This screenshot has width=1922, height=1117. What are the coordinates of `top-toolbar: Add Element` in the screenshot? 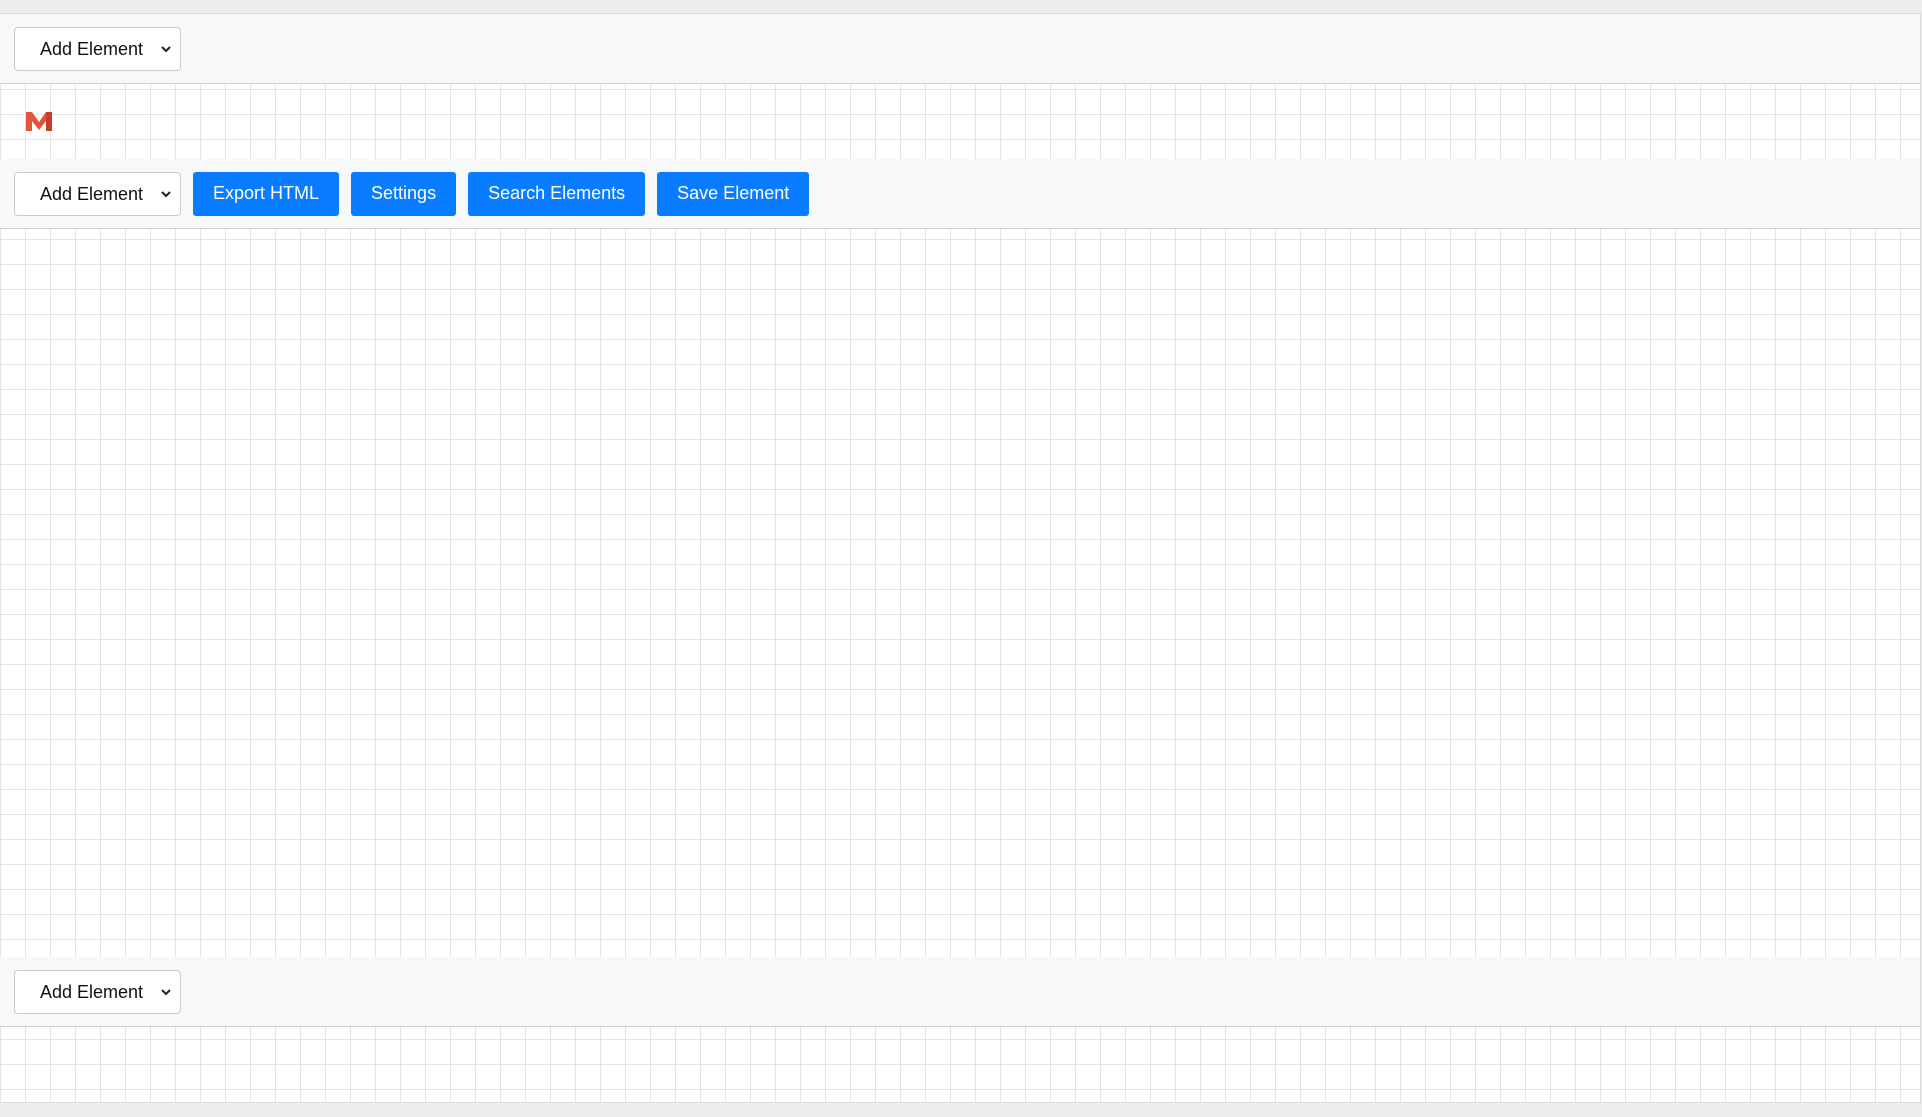 It's located at (960, 49).